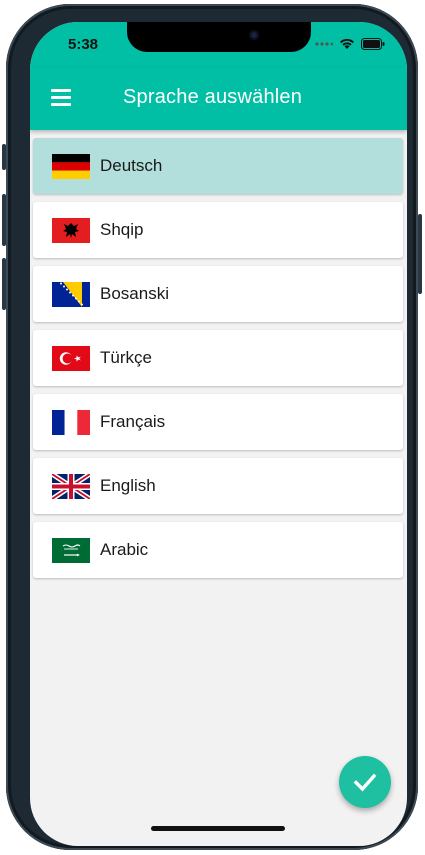 The height and width of the screenshot is (855, 425). I want to click on checkmark-icon, so click(365, 782).